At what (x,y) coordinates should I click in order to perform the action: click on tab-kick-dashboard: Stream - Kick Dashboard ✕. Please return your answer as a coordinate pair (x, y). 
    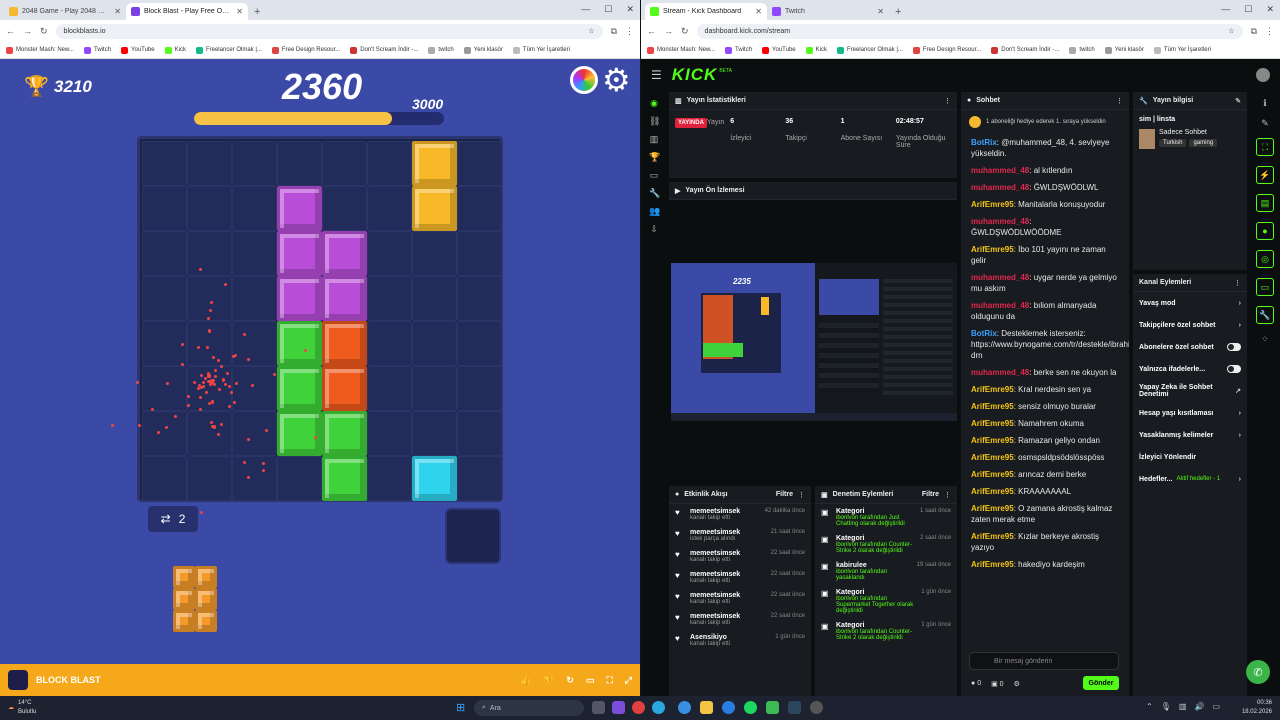
    Looking at the image, I should click on (706, 11).